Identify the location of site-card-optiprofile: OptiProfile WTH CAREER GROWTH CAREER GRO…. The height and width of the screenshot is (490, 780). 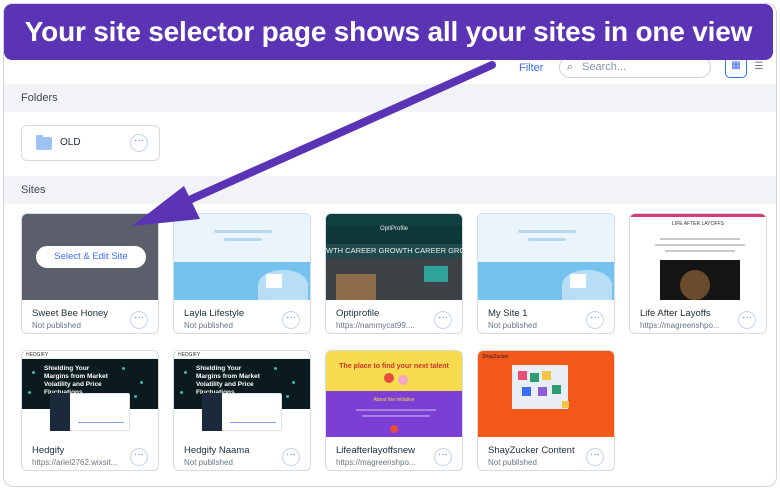
(394, 273).